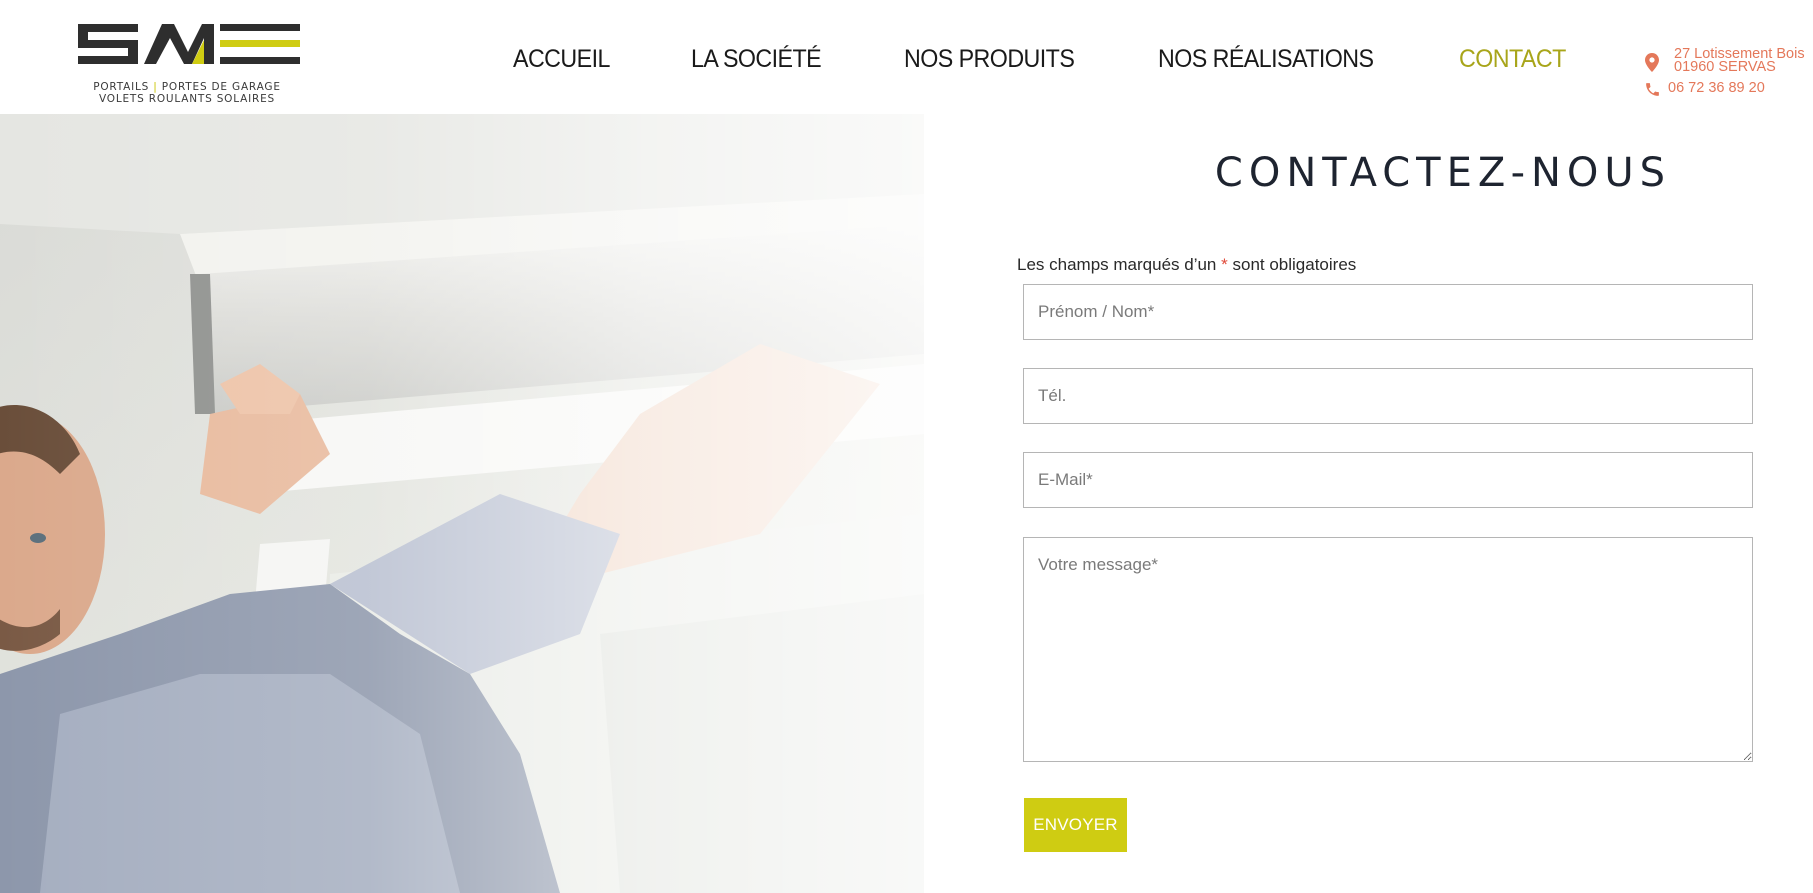 This screenshot has height=893, width=1813. I want to click on required-star: *, so click(1224, 264).